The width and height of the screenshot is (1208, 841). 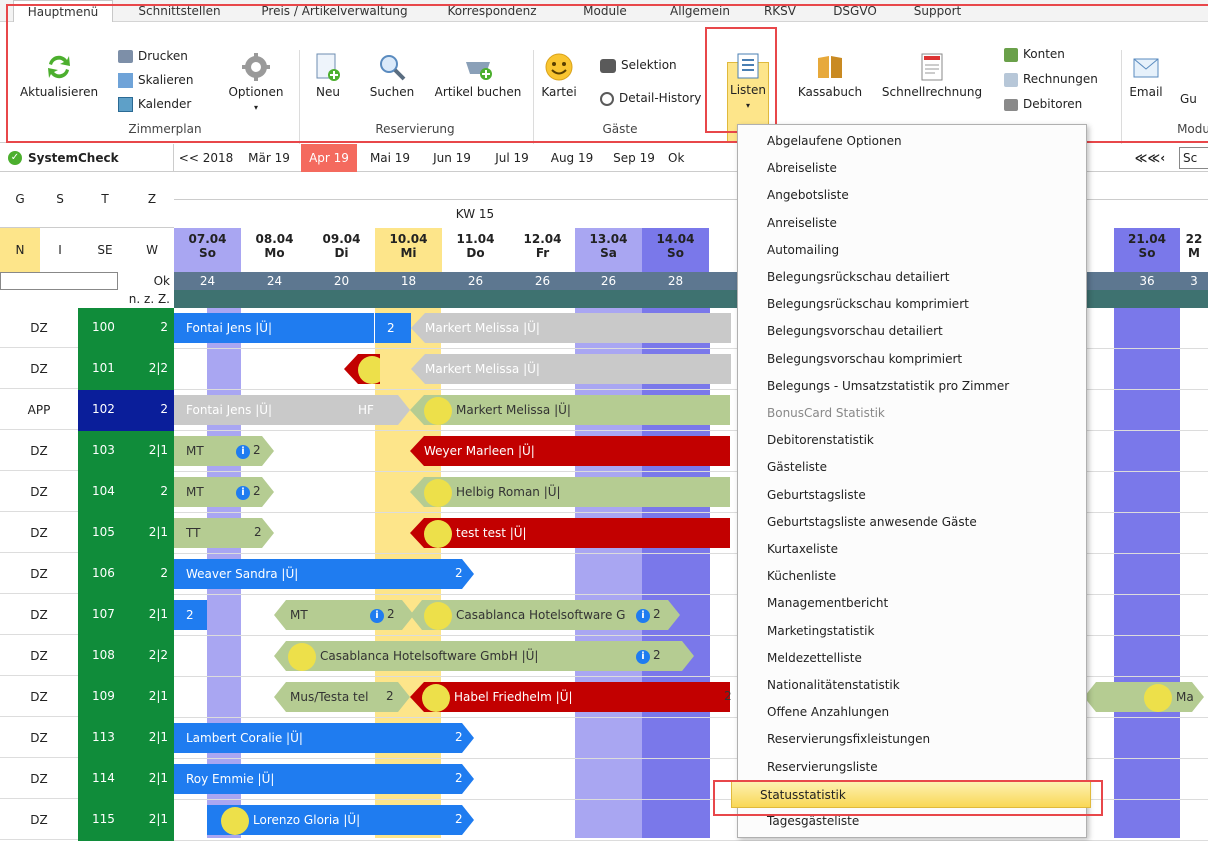 What do you see at coordinates (608, 250) in the screenshot?
I see `day-header: 13.04 Sa` at bounding box center [608, 250].